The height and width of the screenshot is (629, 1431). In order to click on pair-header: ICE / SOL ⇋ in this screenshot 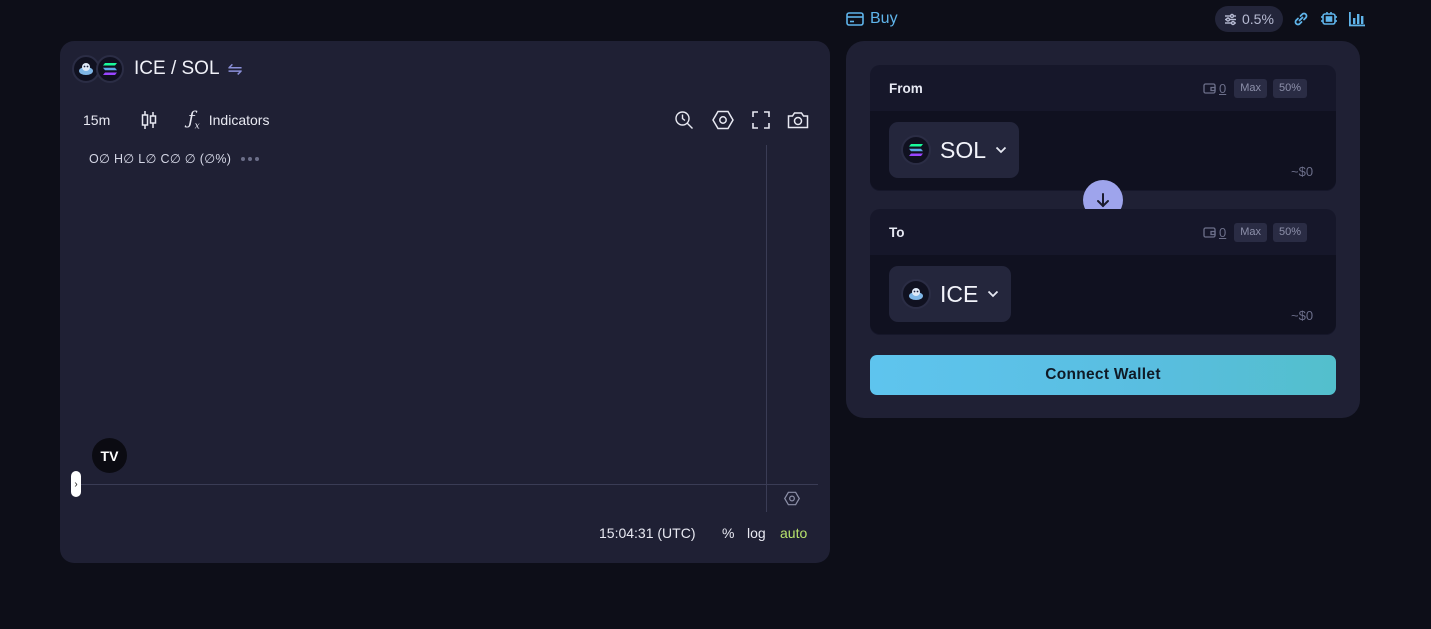, I will do `click(157, 69)`.